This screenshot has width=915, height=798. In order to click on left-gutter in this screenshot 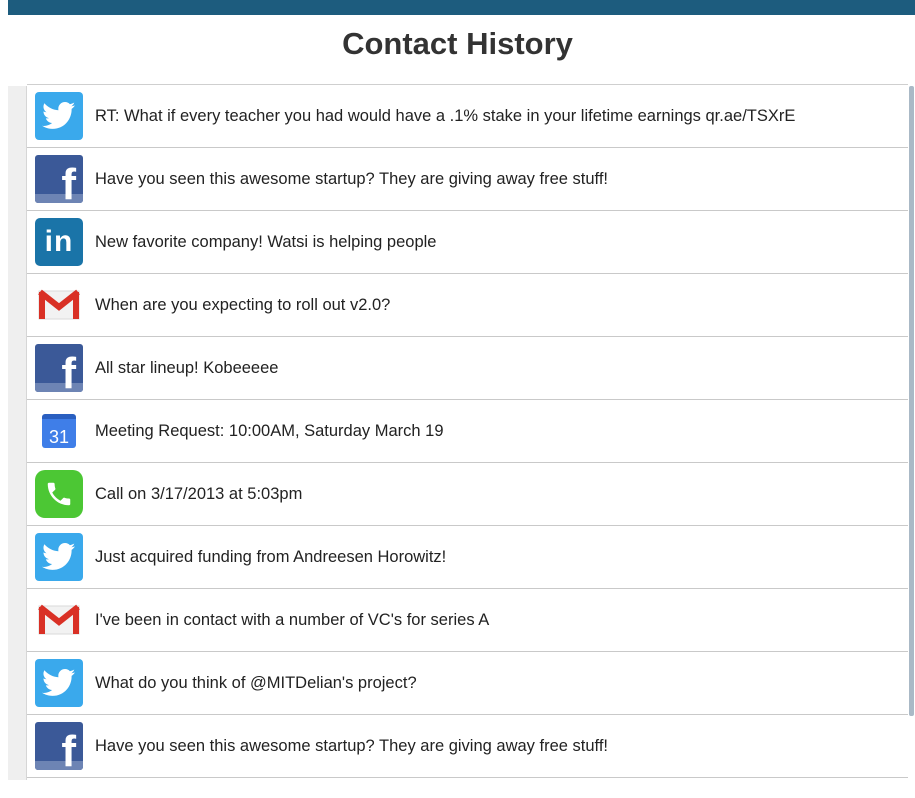, I will do `click(17, 433)`.